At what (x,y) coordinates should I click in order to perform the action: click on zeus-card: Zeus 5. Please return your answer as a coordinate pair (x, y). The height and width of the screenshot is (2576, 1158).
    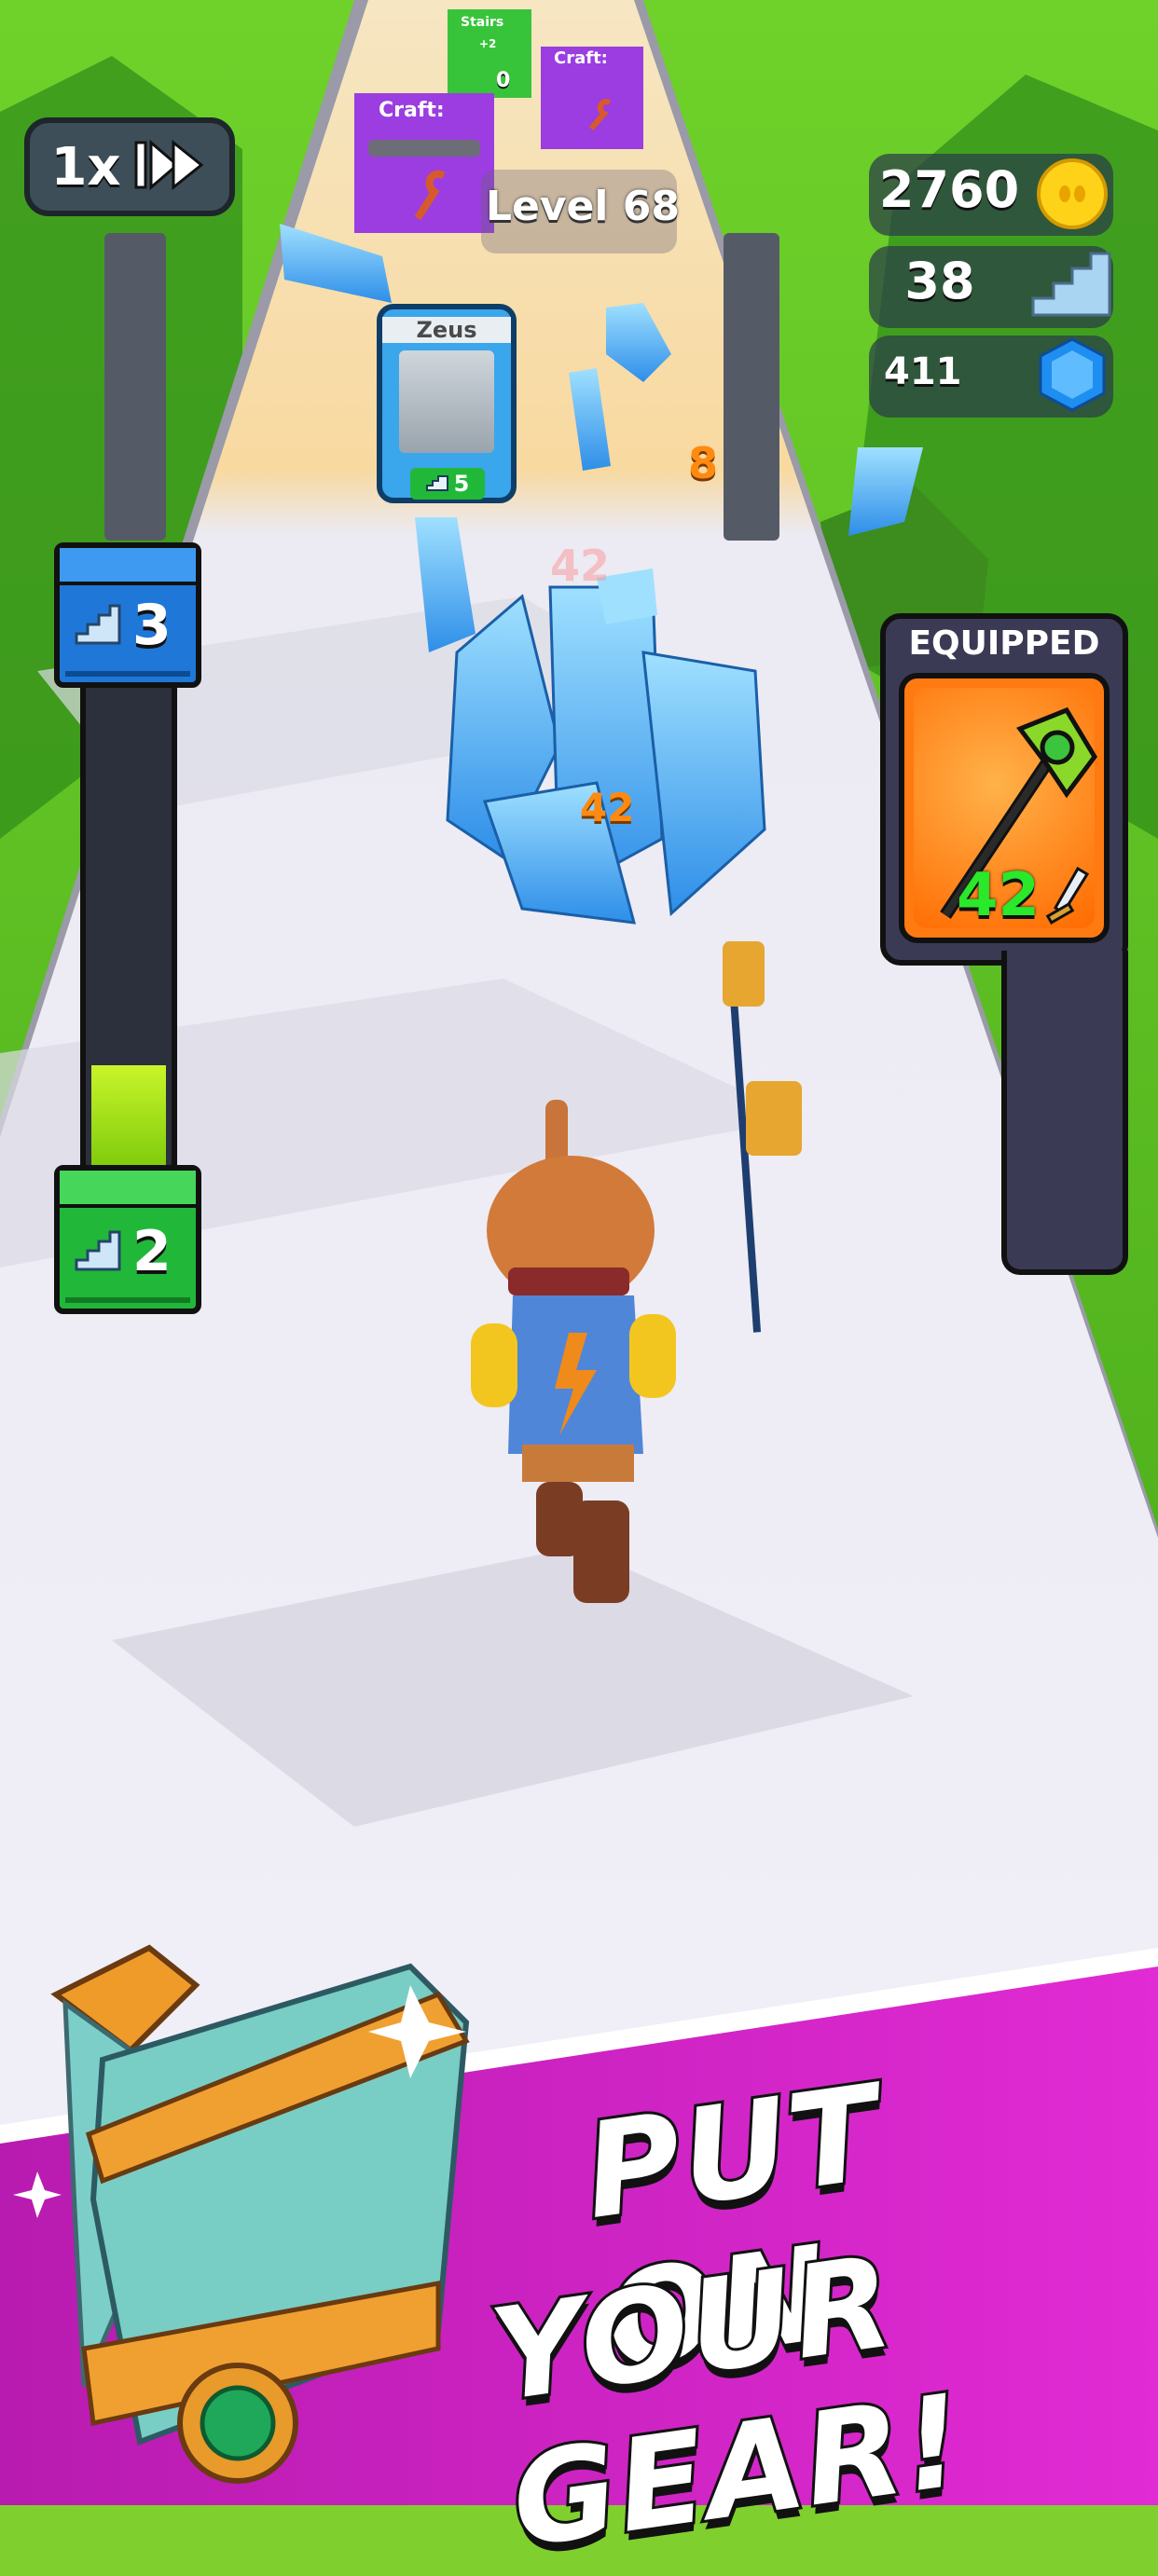
    Looking at the image, I should click on (447, 403).